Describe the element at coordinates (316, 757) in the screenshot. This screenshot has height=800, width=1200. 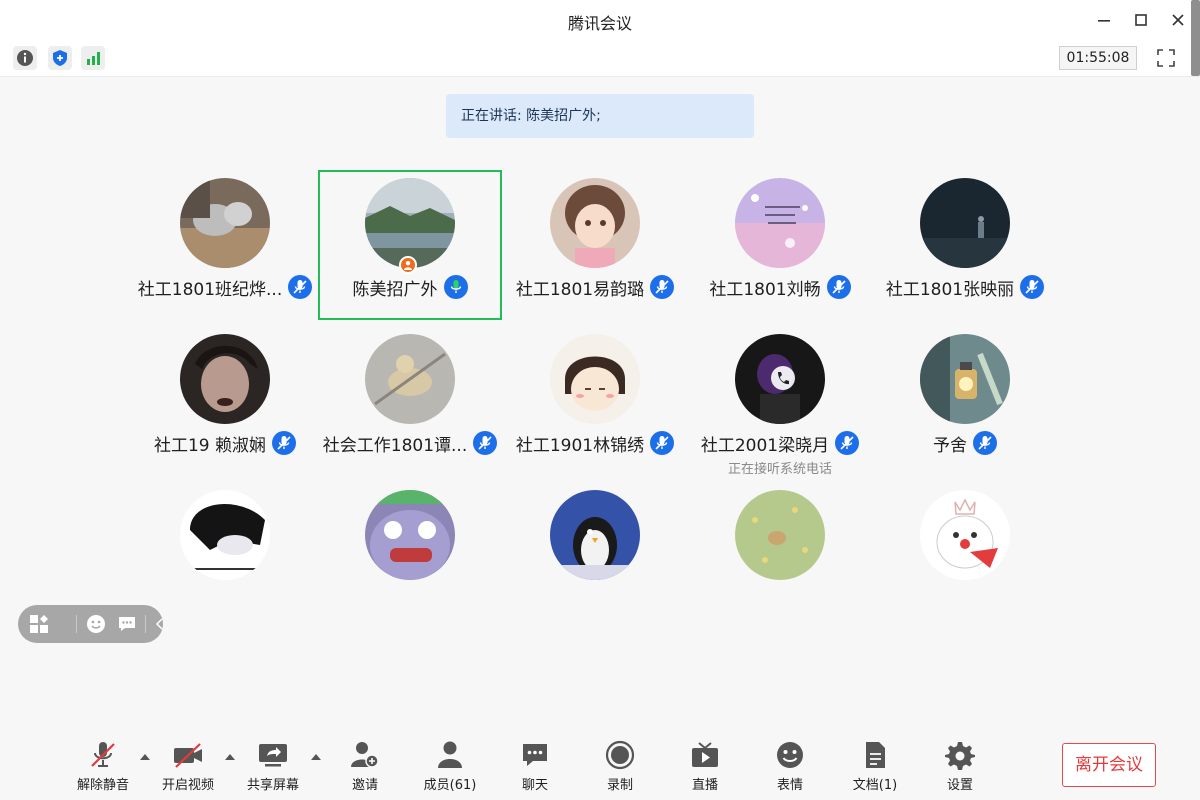
I see `share-options-caret` at that location.